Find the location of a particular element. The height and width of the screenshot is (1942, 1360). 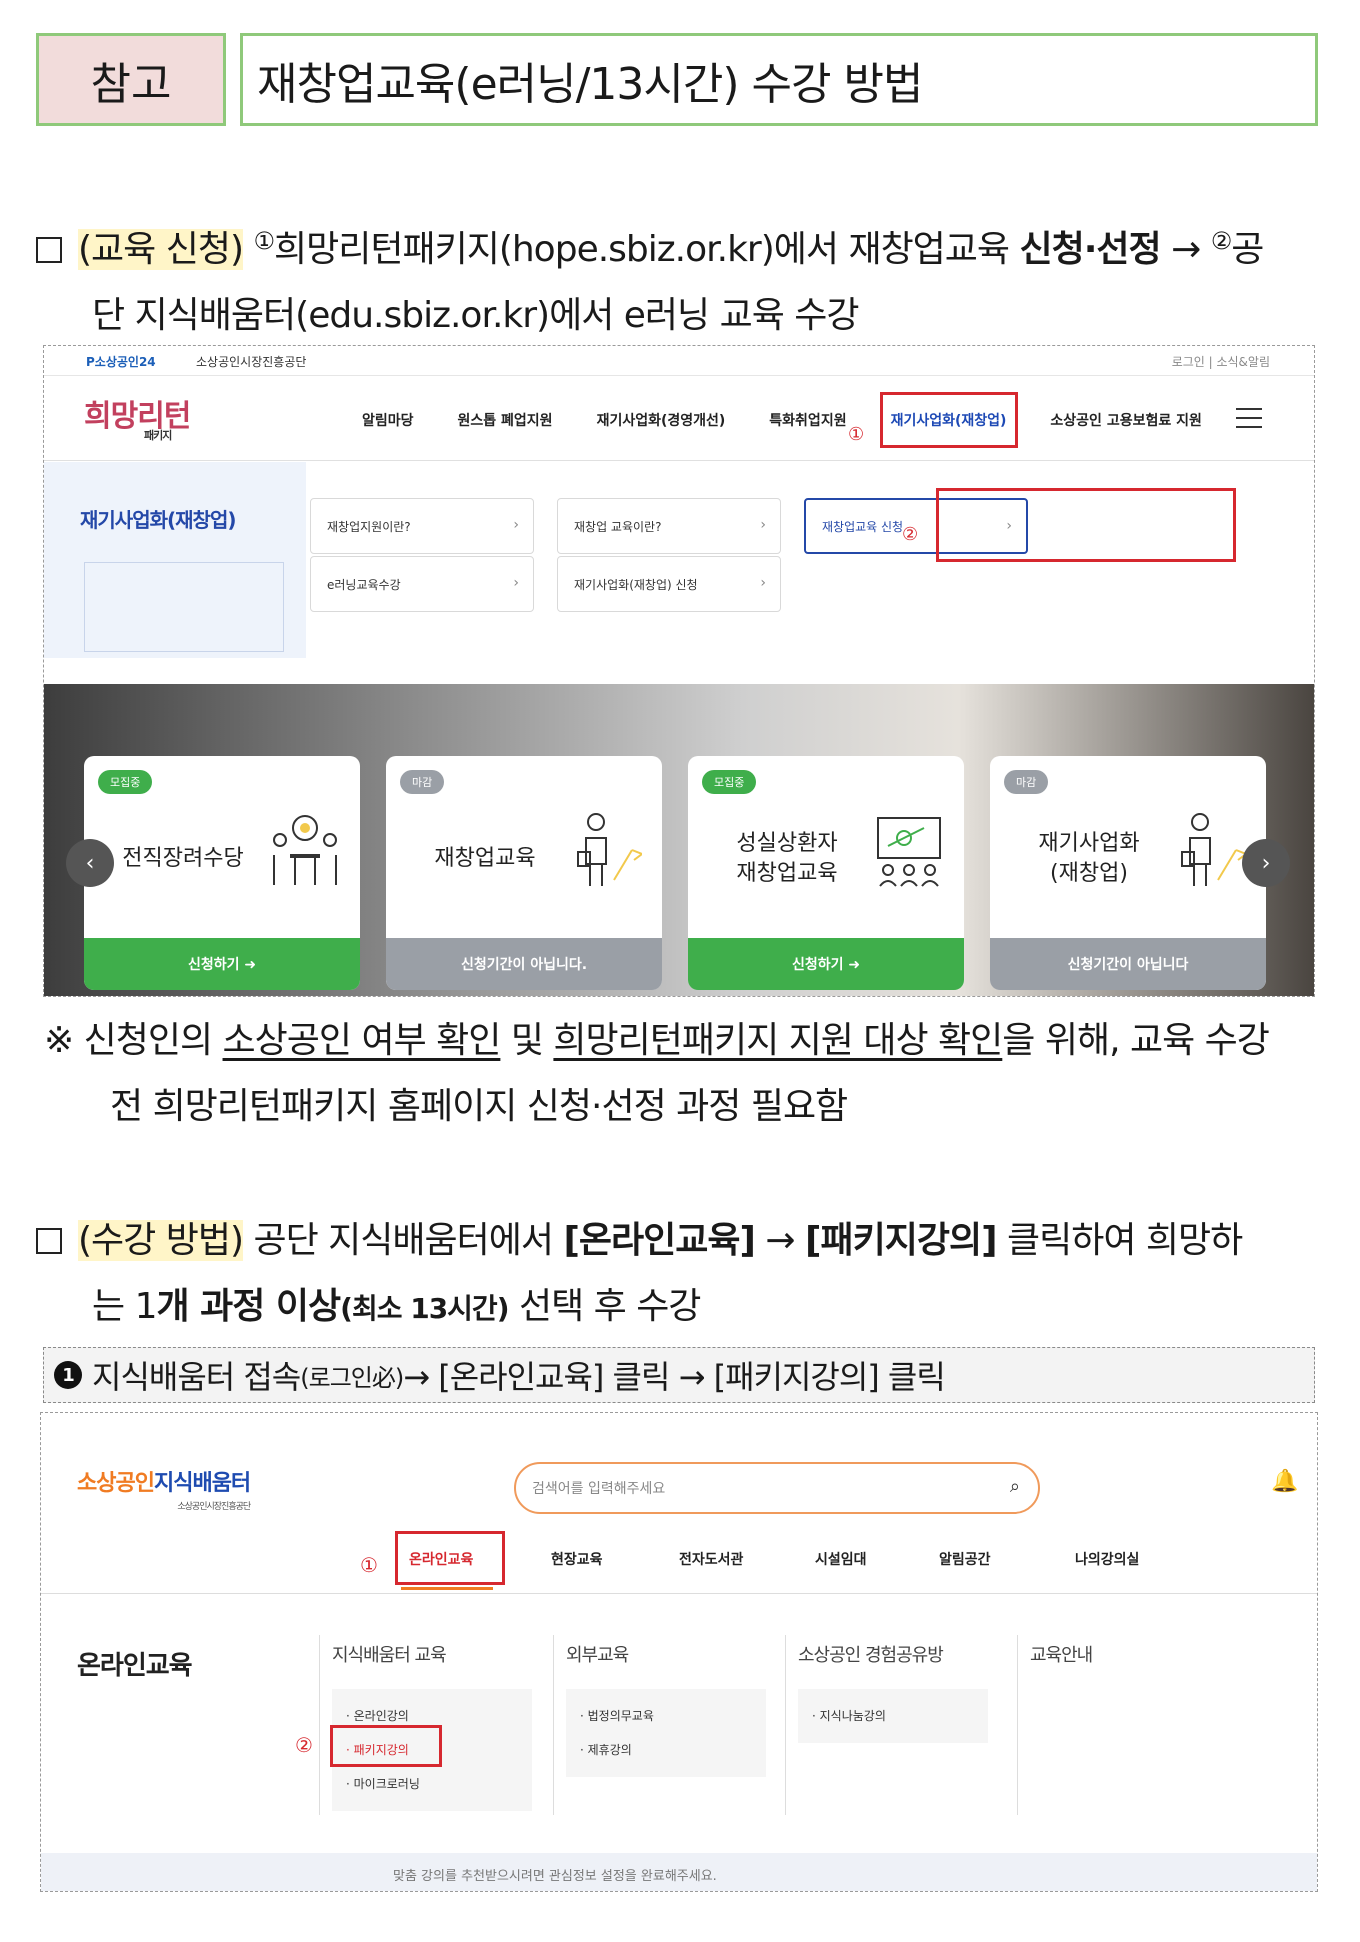

menu-item-microlearning: · 마이크로러닝 is located at coordinates (432, 1784).